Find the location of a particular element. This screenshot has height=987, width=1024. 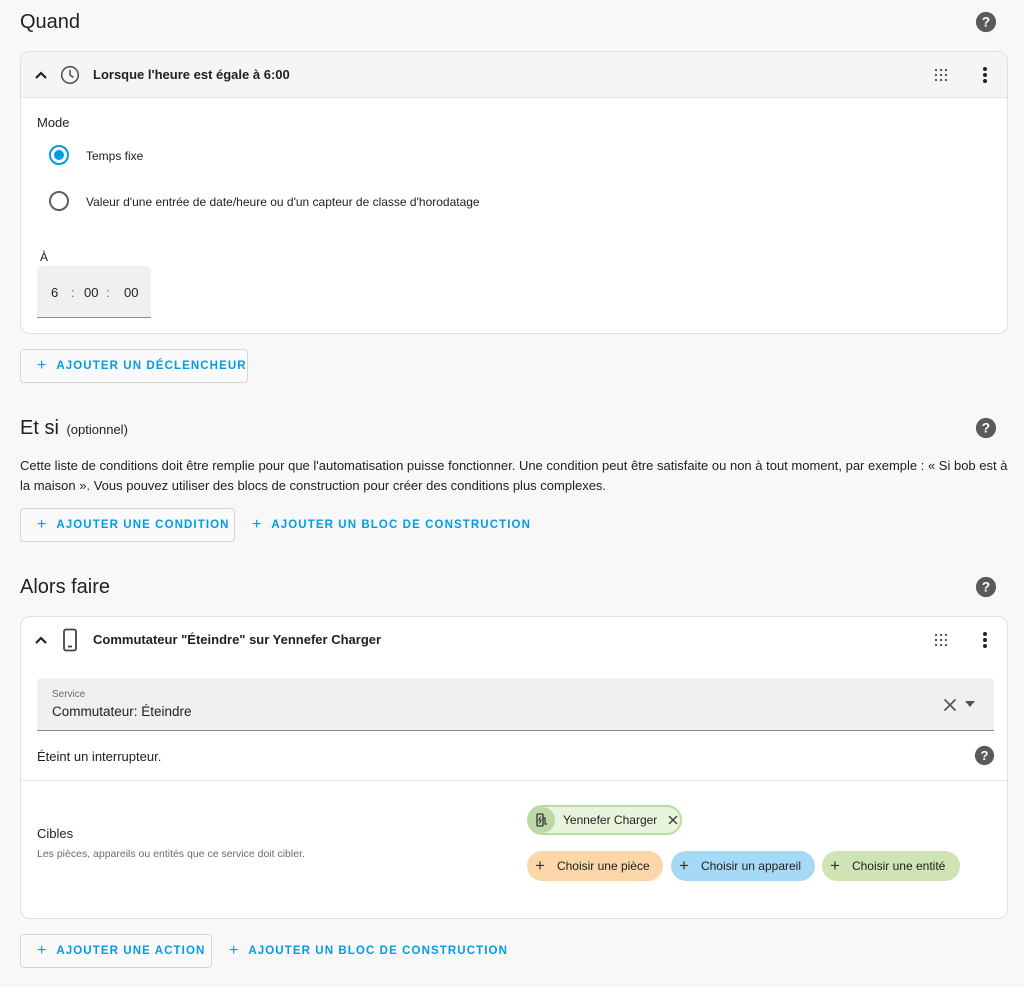

trigger-card-header: Lorsque l'heure est égale à 6:00 is located at coordinates (514, 75).